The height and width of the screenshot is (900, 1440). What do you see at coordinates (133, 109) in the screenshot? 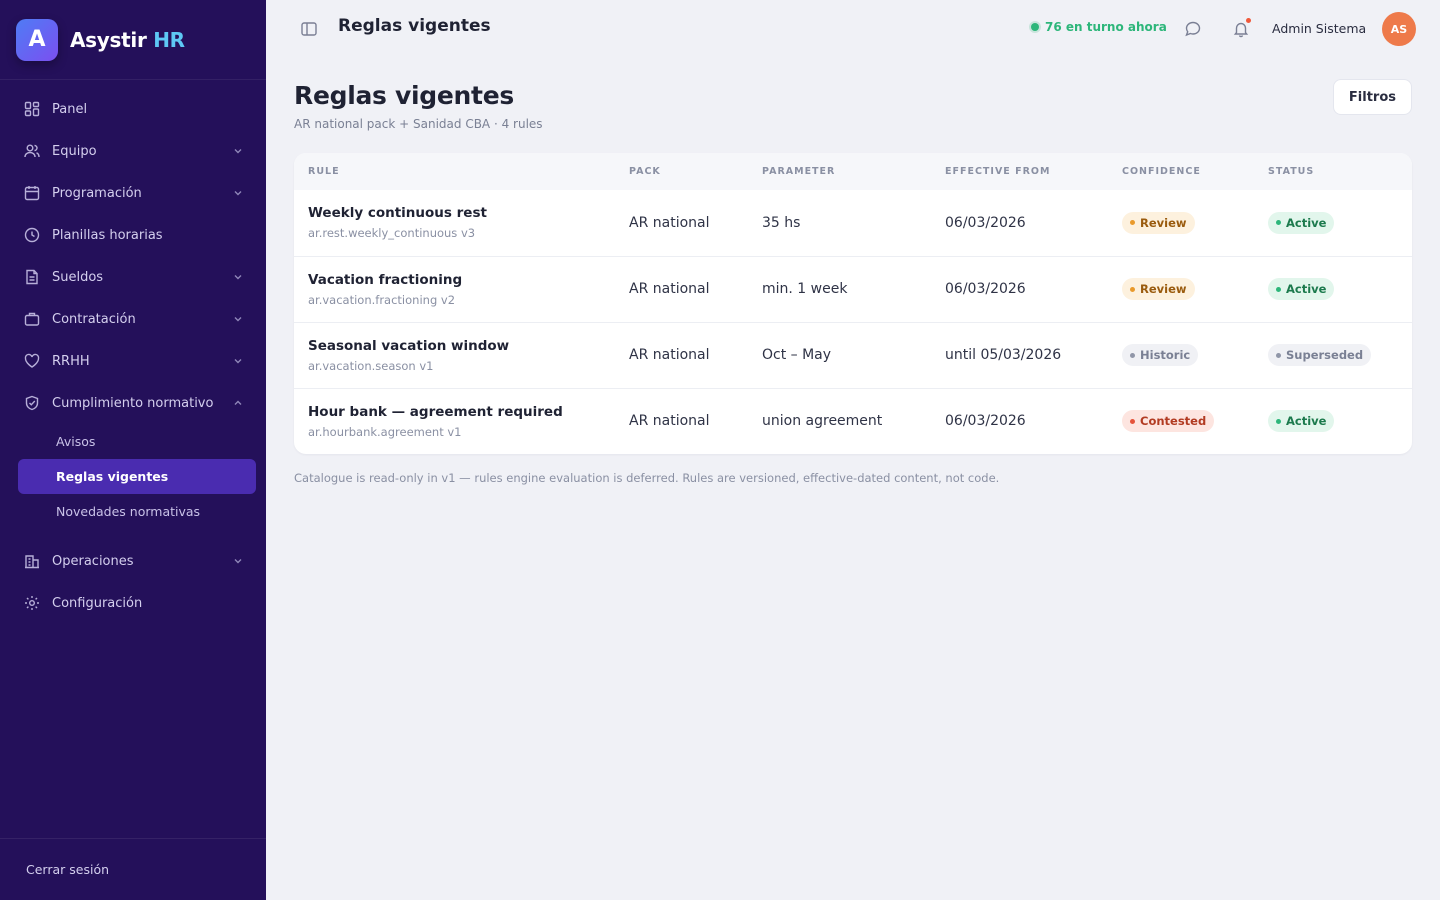
I see `sidebar-item-panel: Panel` at bounding box center [133, 109].